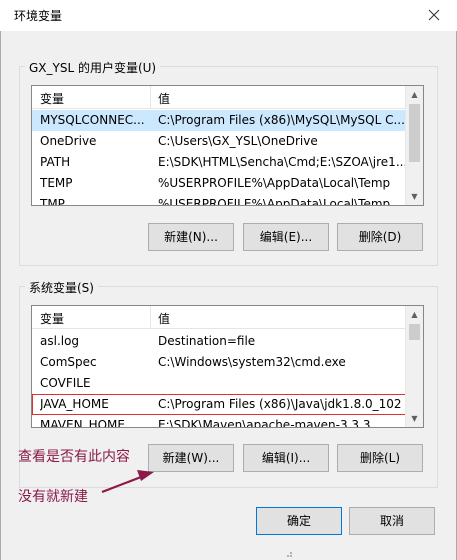 This screenshot has width=457, height=560. I want to click on user-variables-label: GX_YSL 的用户变量(U), so click(93, 67).